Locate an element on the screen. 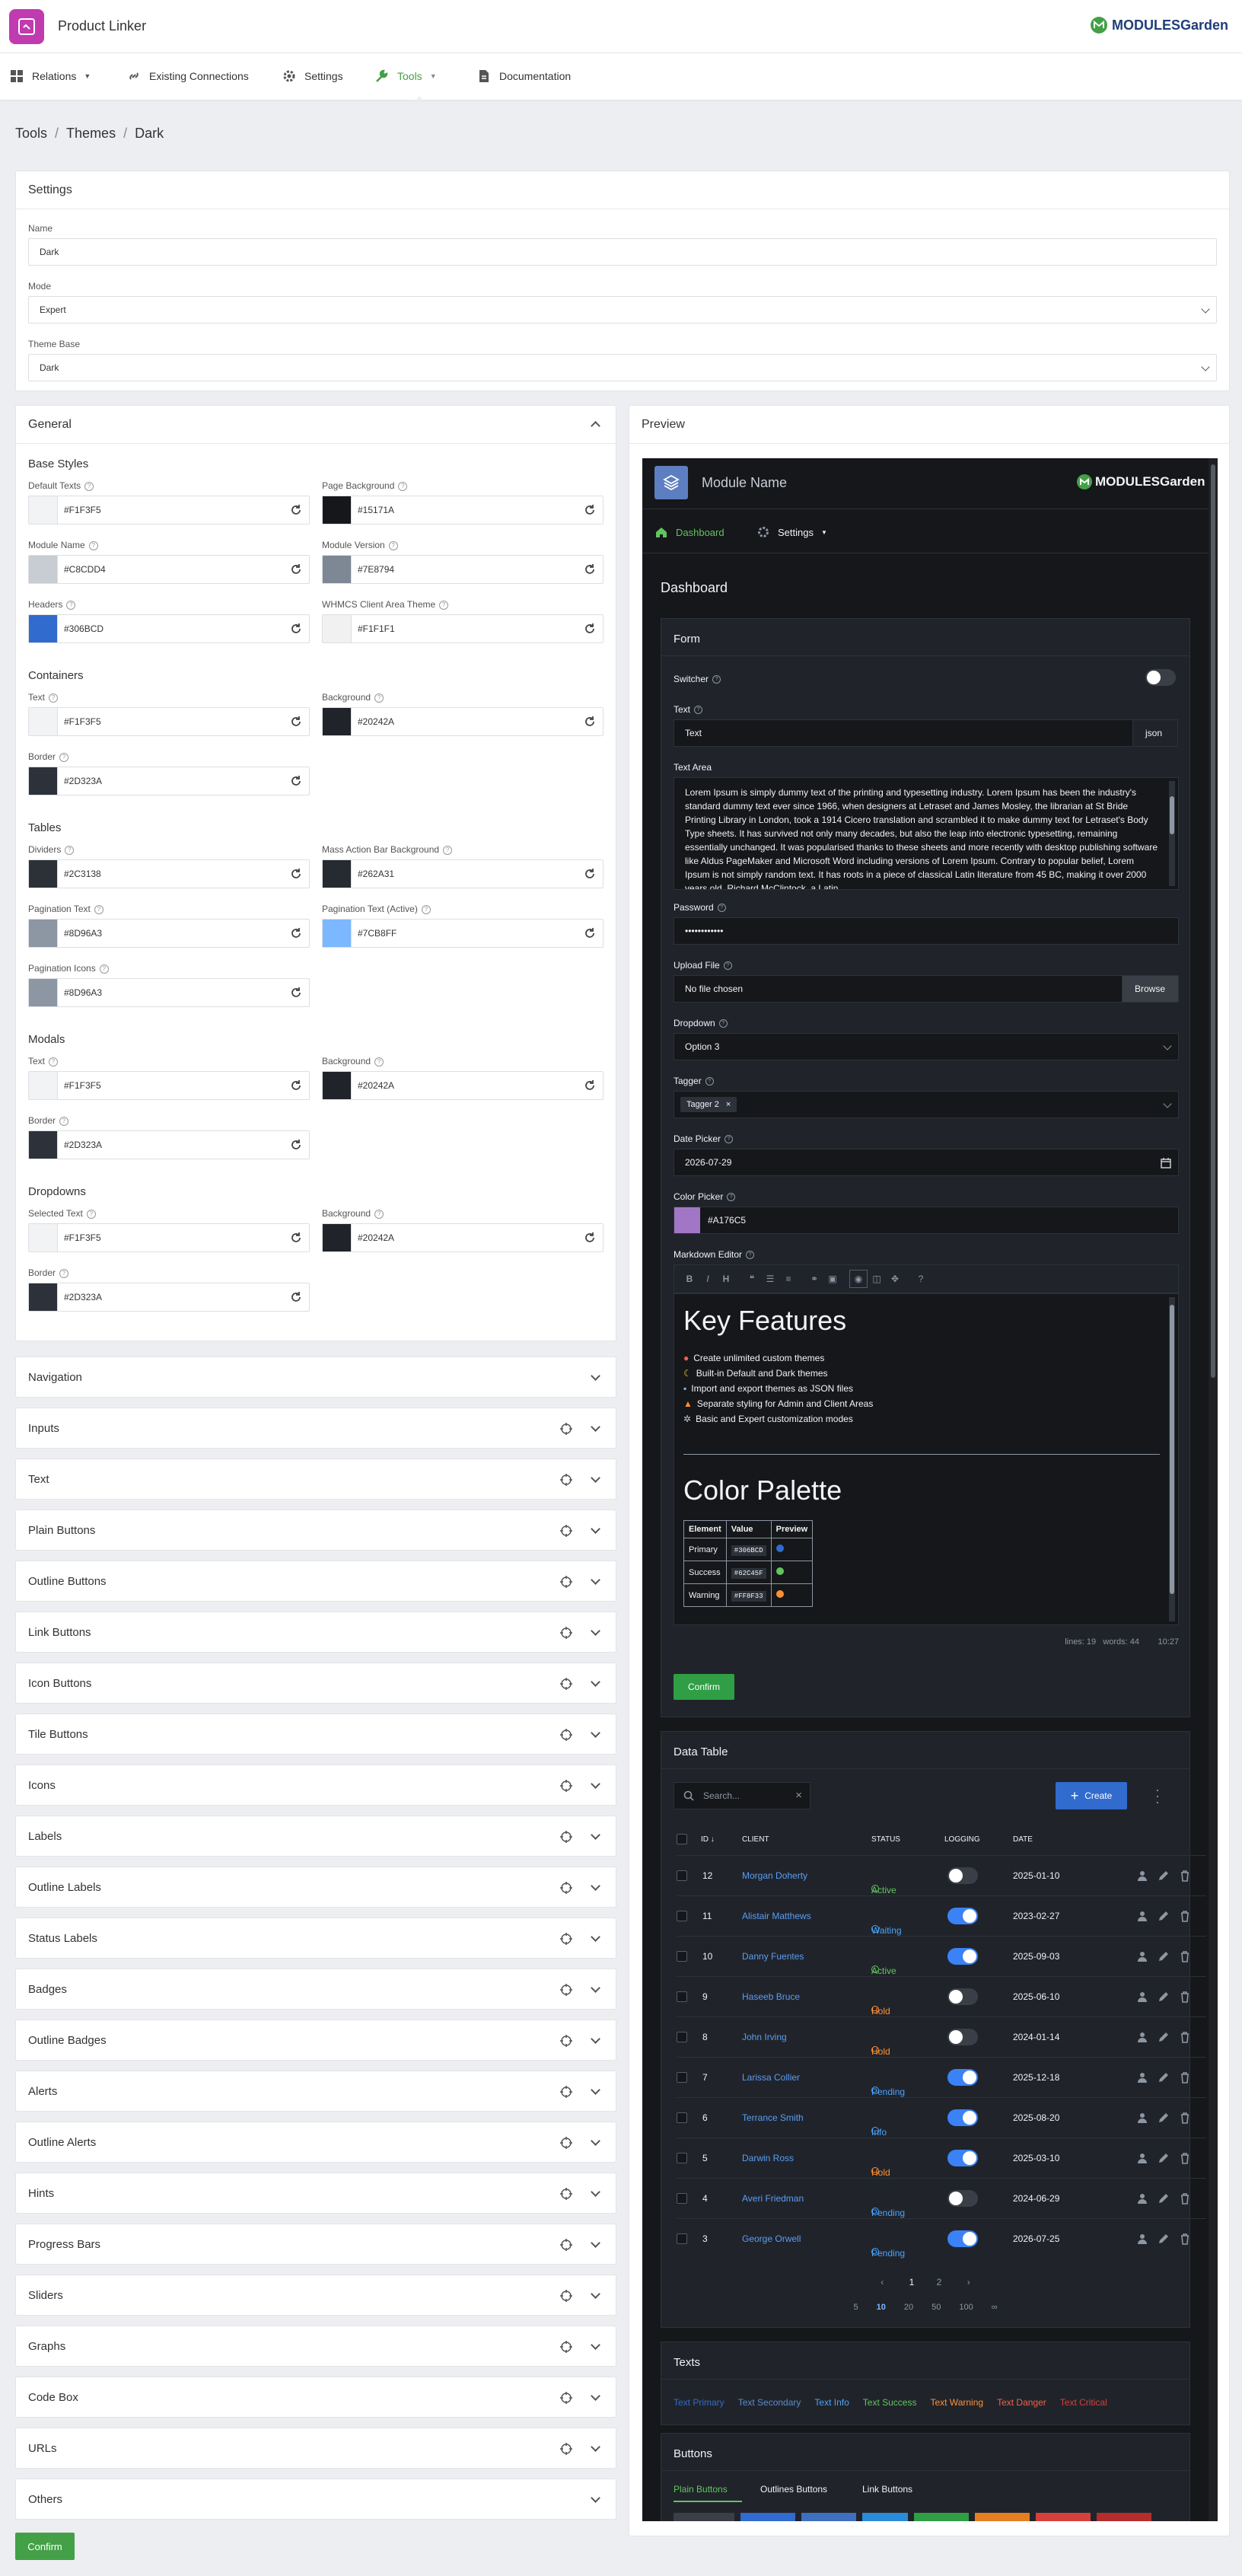 The width and height of the screenshot is (1242, 2576). browse-button: Browse is located at coordinates (1150, 989).